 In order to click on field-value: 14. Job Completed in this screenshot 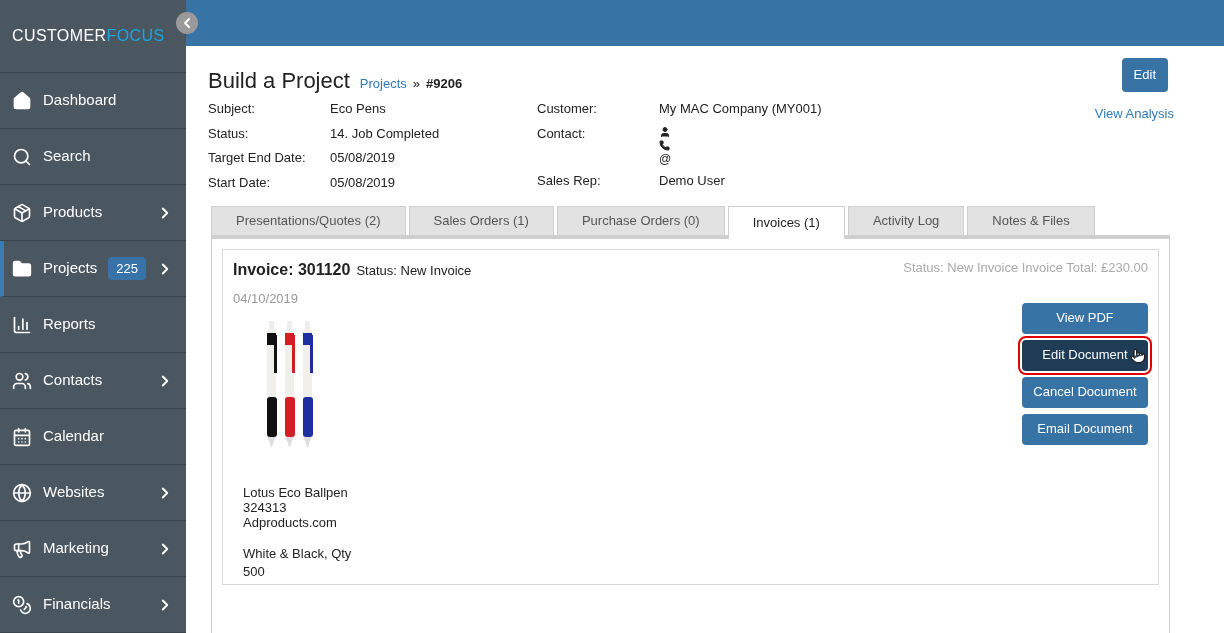, I will do `click(385, 133)`.